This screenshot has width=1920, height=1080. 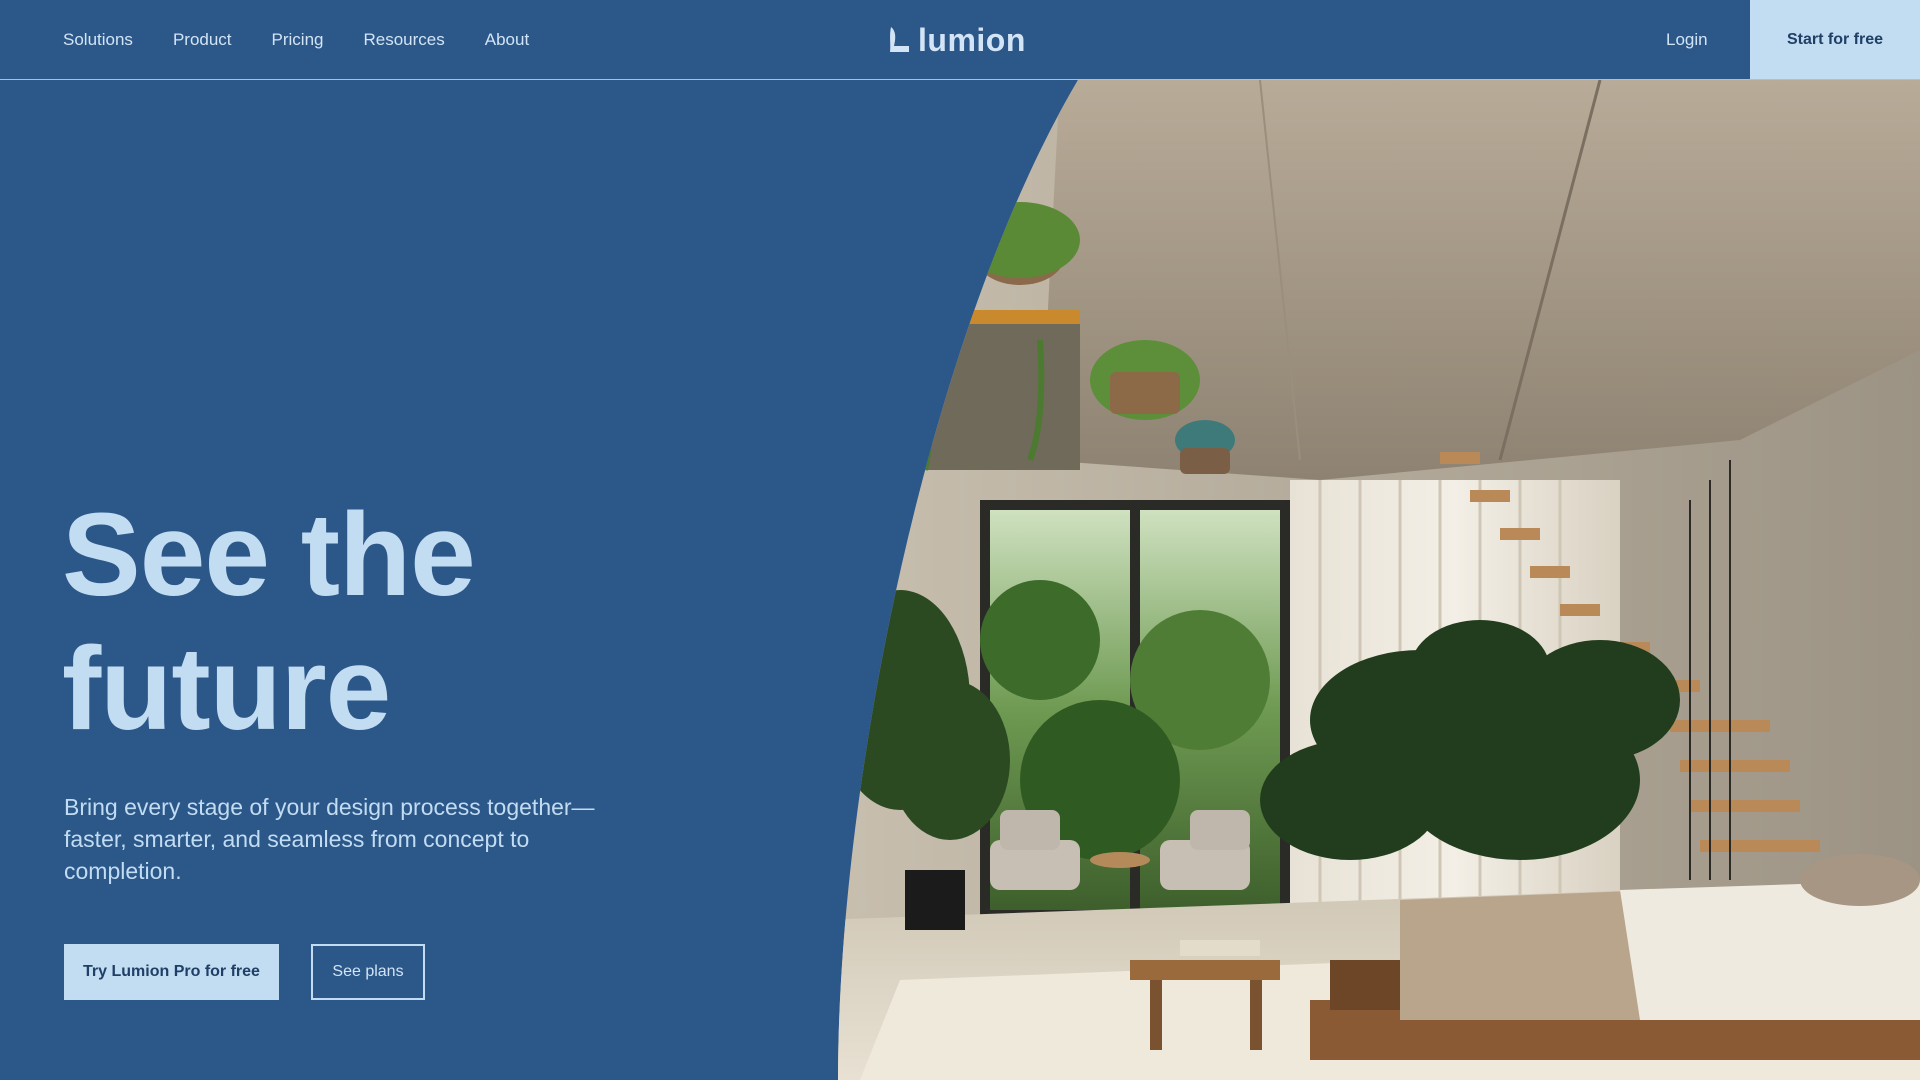 I want to click on nav-resources: Resources, so click(x=404, y=40).